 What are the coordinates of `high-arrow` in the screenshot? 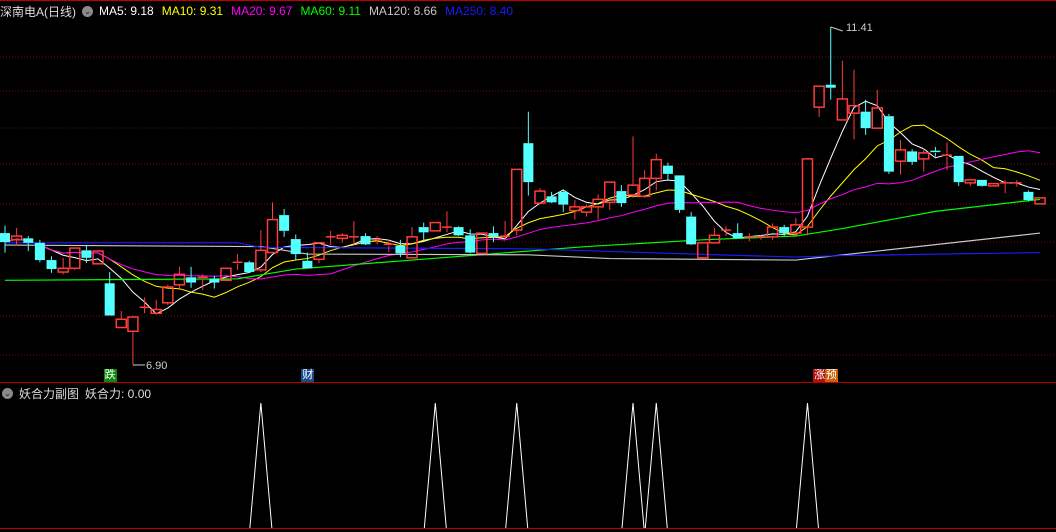 It's located at (836, 29).